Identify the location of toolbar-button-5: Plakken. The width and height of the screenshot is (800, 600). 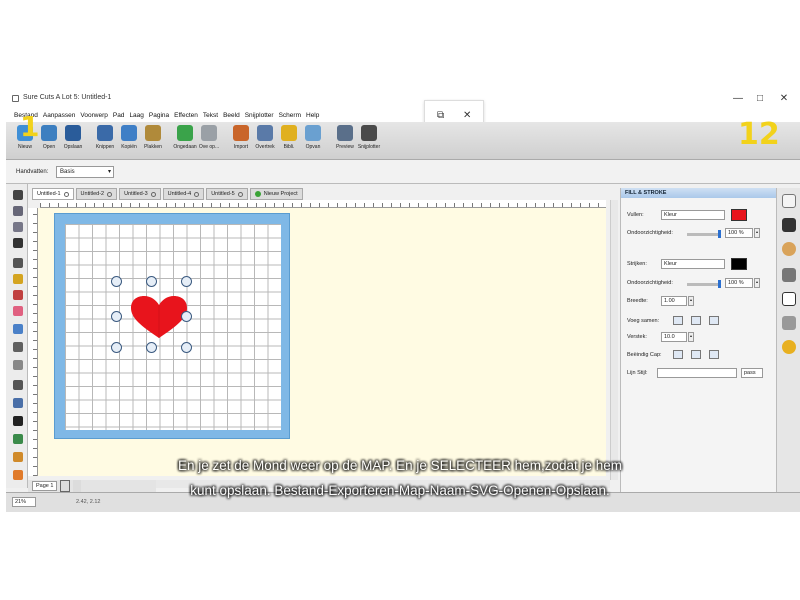
(153, 139).